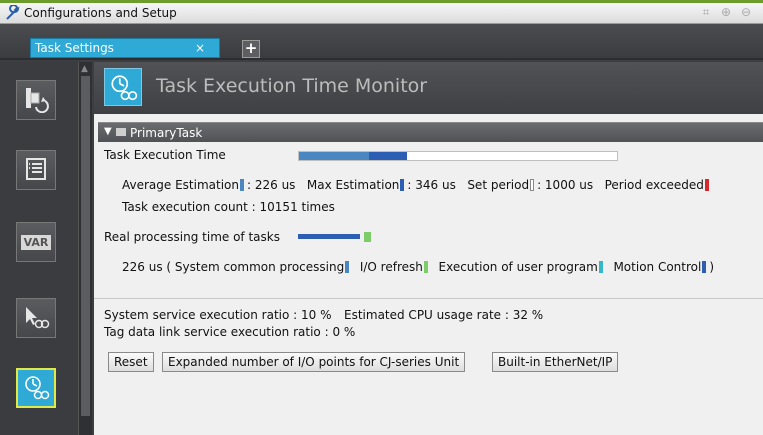 The width and height of the screenshot is (763, 435). I want to click on folder-icon, so click(121, 132).